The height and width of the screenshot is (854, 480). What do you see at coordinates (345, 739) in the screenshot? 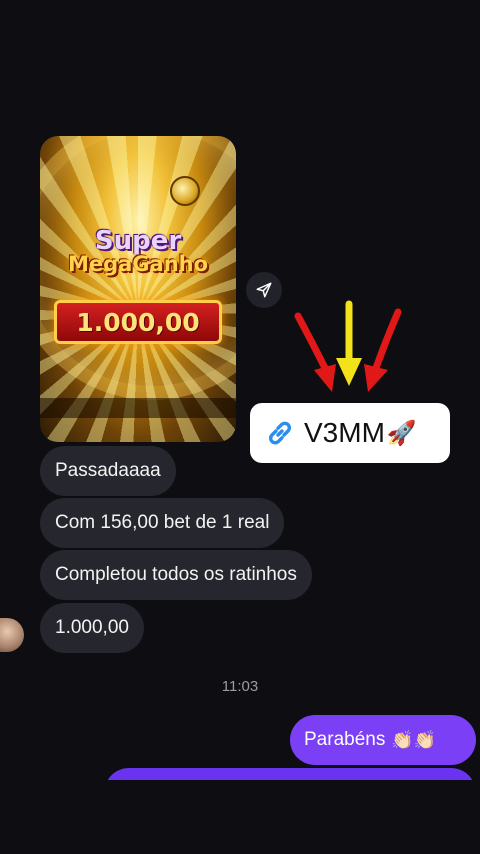
I see `sent-message-text: Parabéns` at bounding box center [345, 739].